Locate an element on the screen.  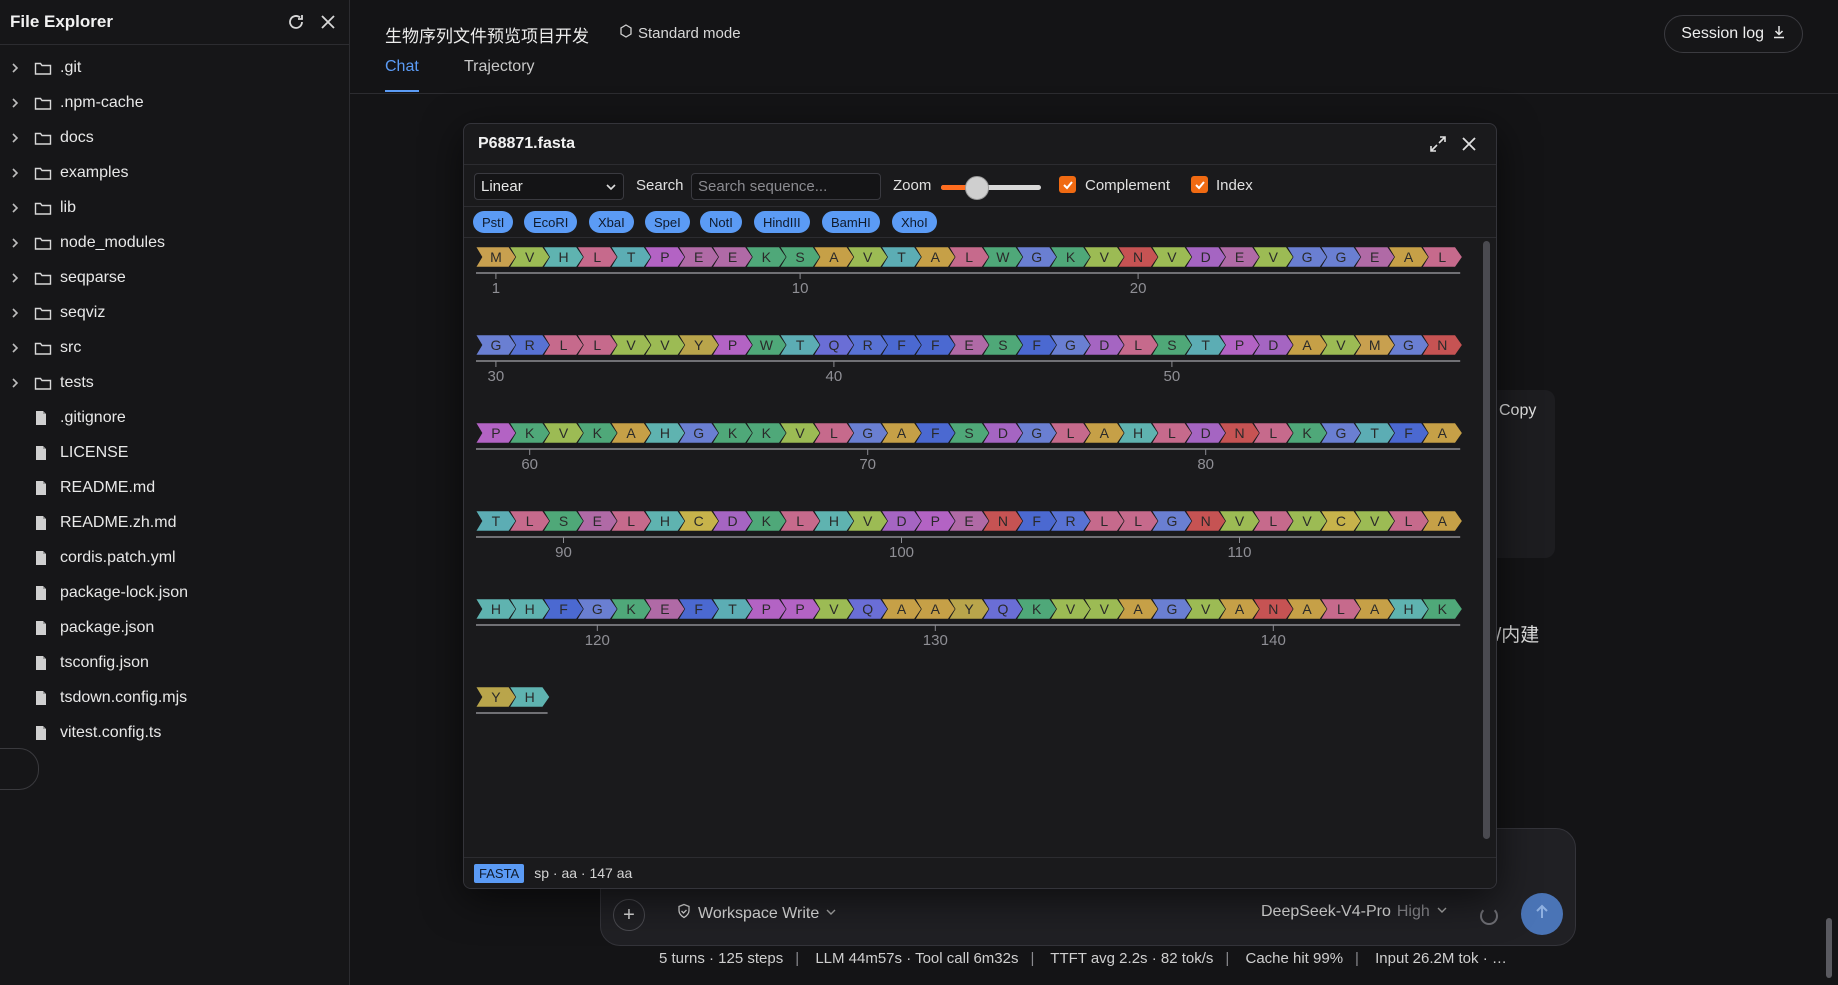
mode-icon is located at coordinates (626, 33).